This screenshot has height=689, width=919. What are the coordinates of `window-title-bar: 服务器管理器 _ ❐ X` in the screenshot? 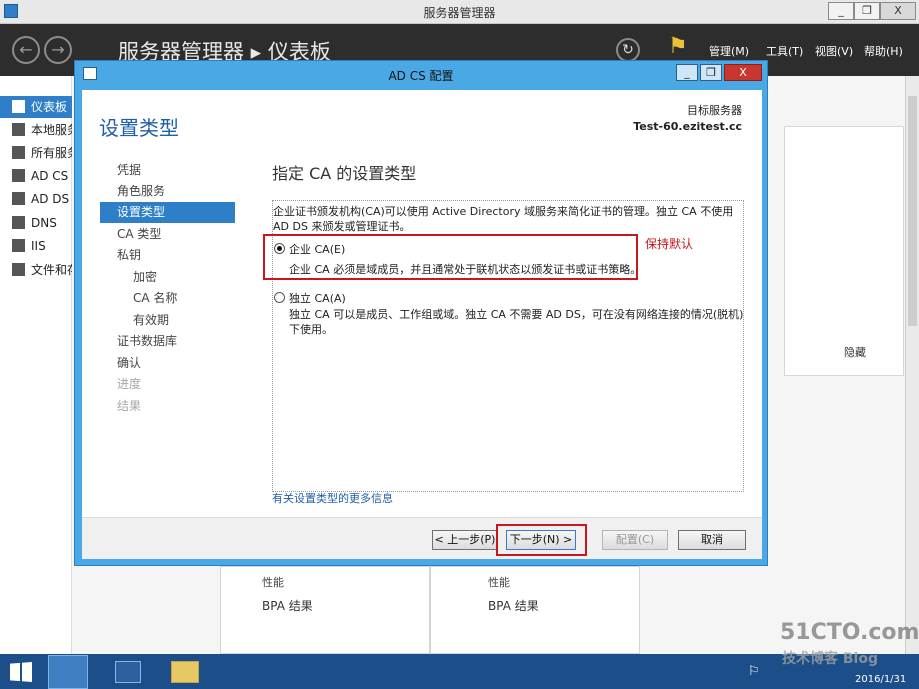 It's located at (459, 12).